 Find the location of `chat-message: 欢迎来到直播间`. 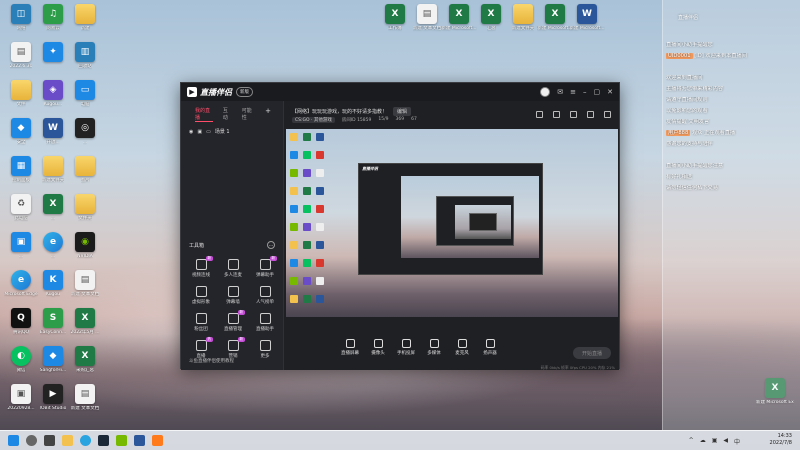

chat-message: 欢迎来到直播间 is located at coordinates (731, 78).